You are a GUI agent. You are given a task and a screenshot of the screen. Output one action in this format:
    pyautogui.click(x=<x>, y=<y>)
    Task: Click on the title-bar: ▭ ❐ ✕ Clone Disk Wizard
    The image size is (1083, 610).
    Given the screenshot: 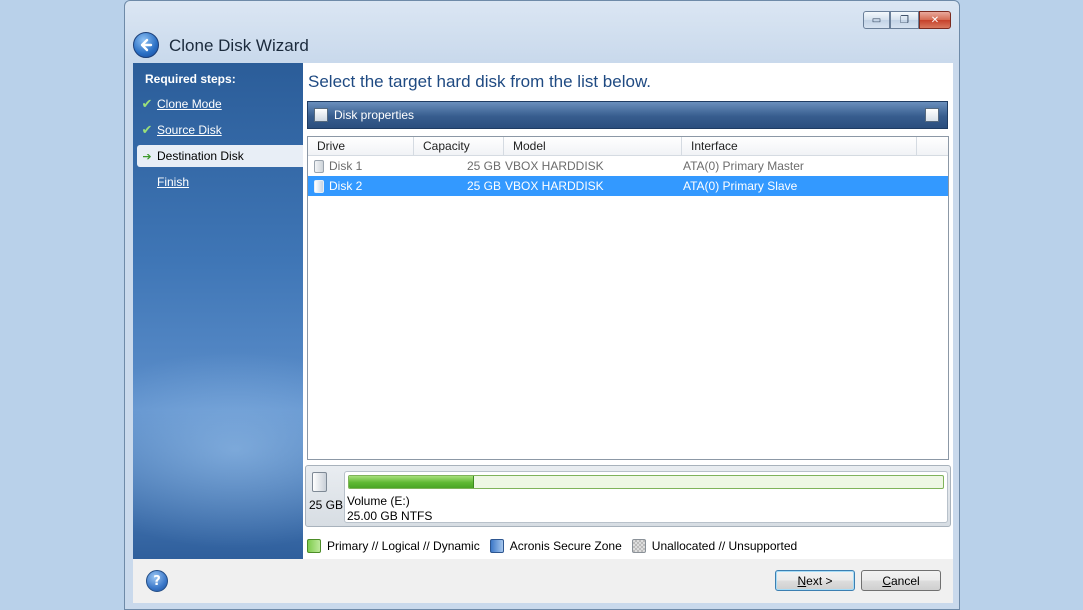 What is the action you would take?
    pyautogui.click(x=542, y=32)
    